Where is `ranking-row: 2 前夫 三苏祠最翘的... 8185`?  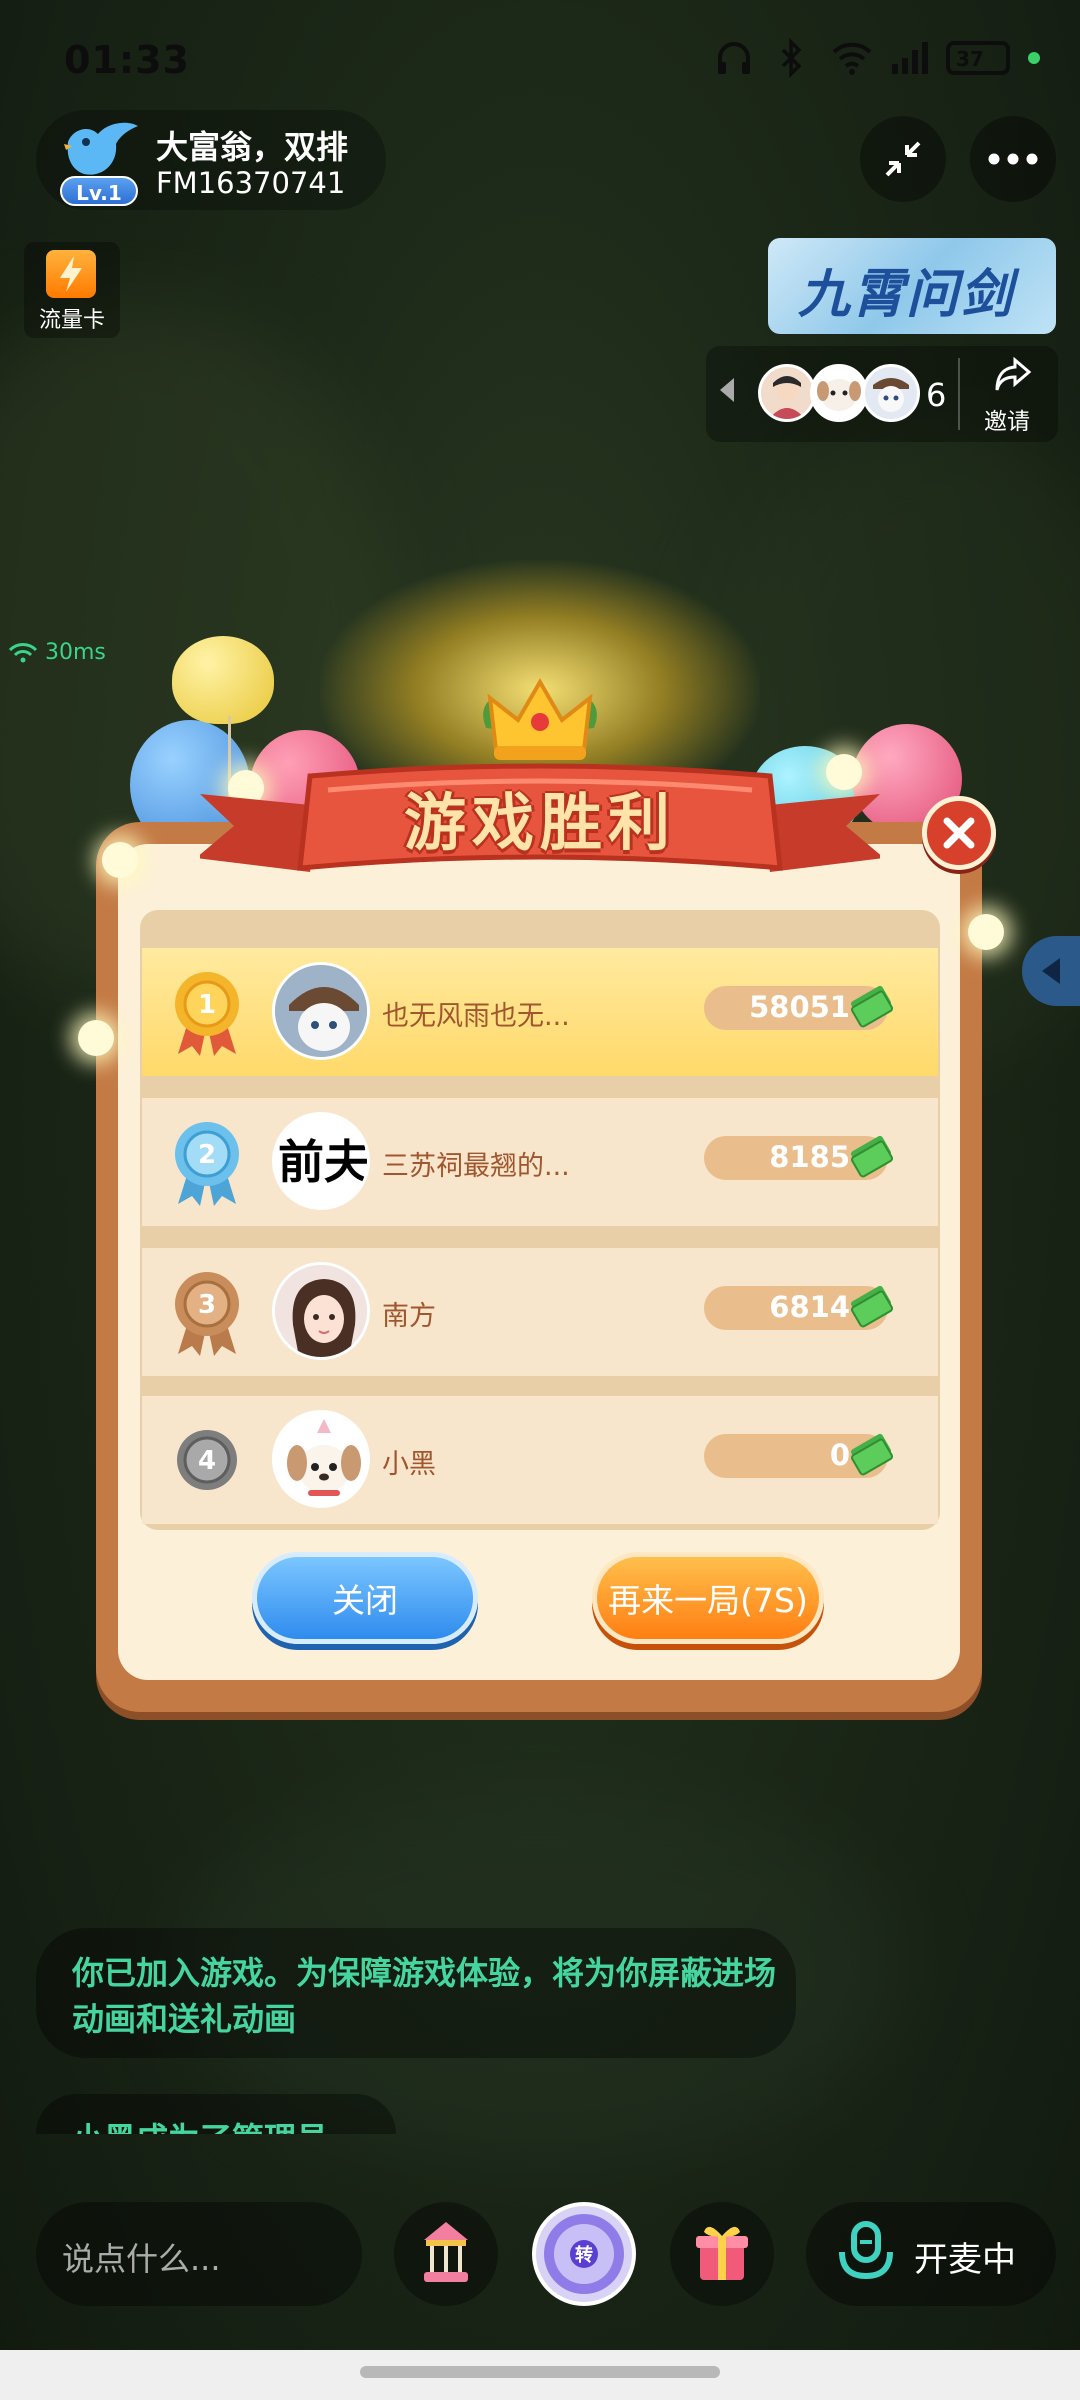
ranking-row: 2 前夫 三苏祠最翘的... 8185 is located at coordinates (540, 1162).